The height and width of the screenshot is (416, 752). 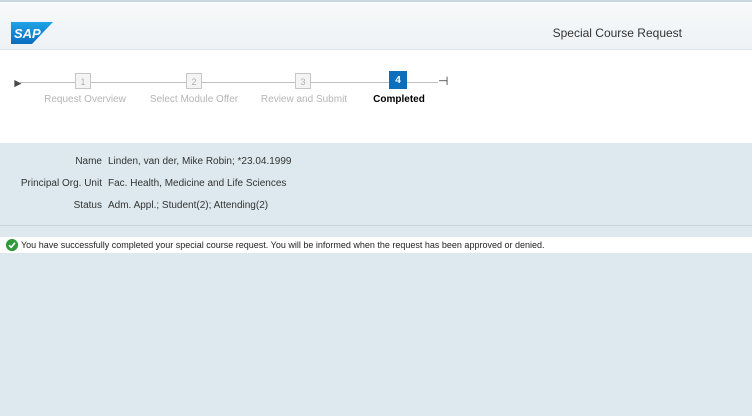 What do you see at coordinates (188, 205) in the screenshot?
I see `status-value: Adm. Appl.; Student(2); Attending(2)` at bounding box center [188, 205].